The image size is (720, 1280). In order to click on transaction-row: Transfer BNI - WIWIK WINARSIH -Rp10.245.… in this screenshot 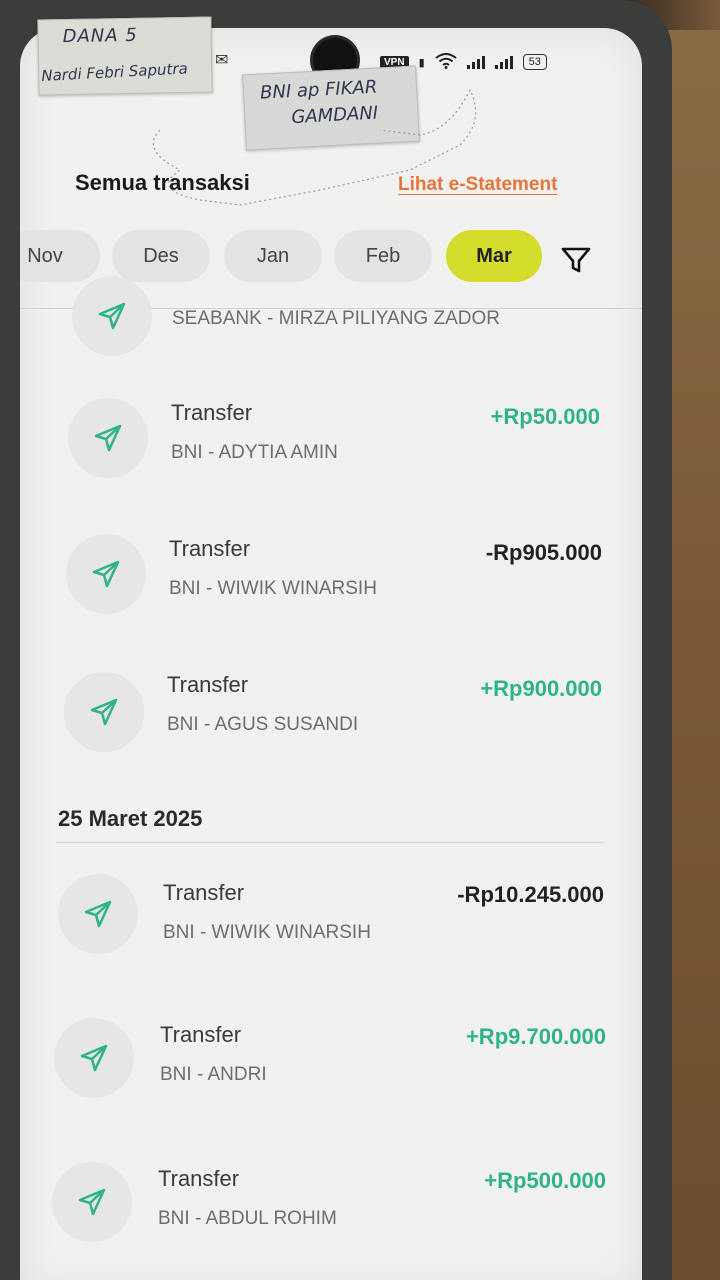, I will do `click(331, 928)`.